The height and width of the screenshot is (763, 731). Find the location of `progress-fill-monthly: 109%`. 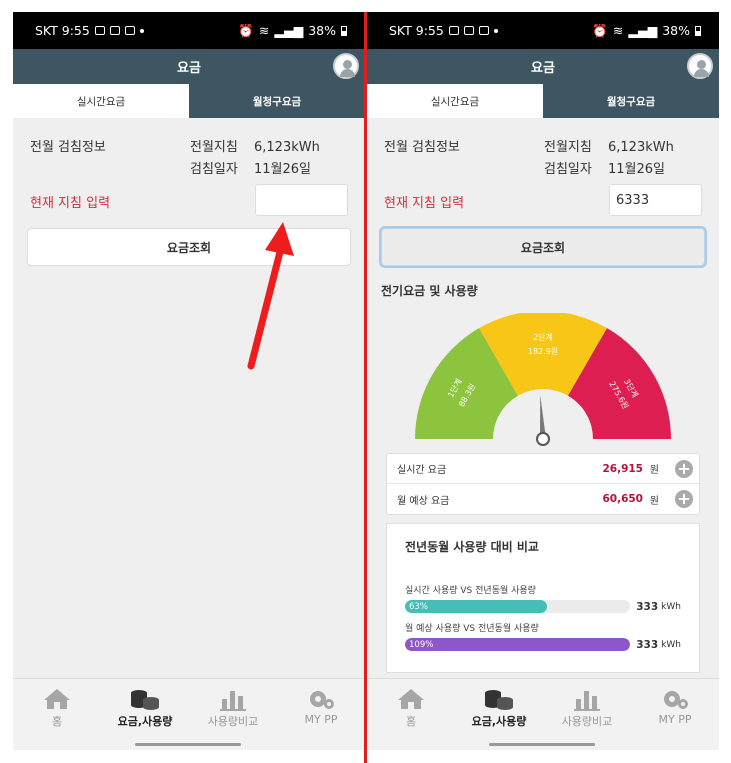

progress-fill-monthly: 109% is located at coordinates (518, 644).